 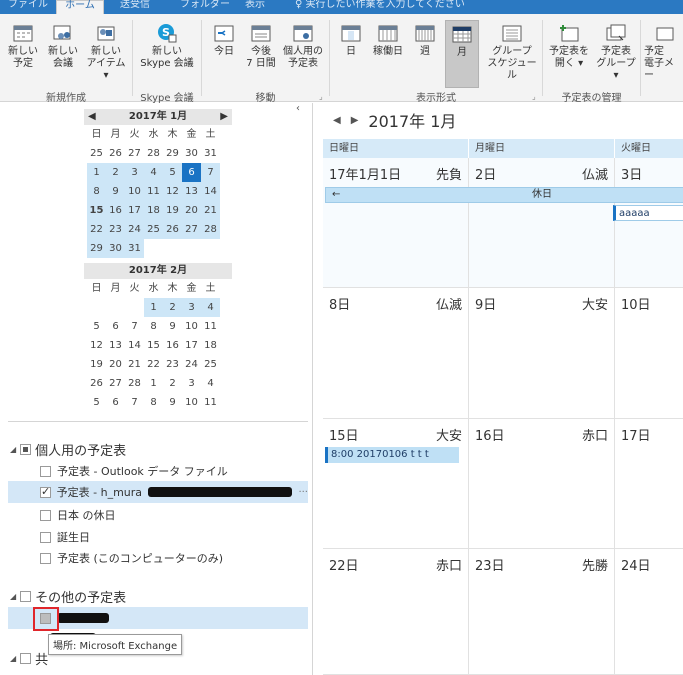 What do you see at coordinates (337, 120) in the screenshot?
I see `prev-month-icon: ◀` at bounding box center [337, 120].